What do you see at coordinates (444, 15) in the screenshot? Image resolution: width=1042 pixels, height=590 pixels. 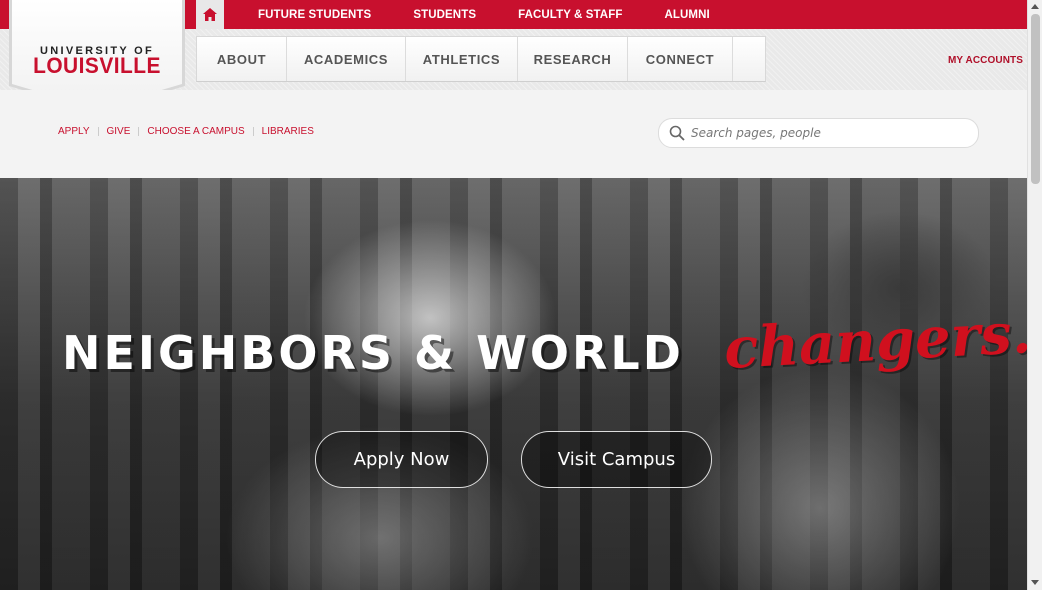 I see `nav-students: STUDENTS` at bounding box center [444, 15].